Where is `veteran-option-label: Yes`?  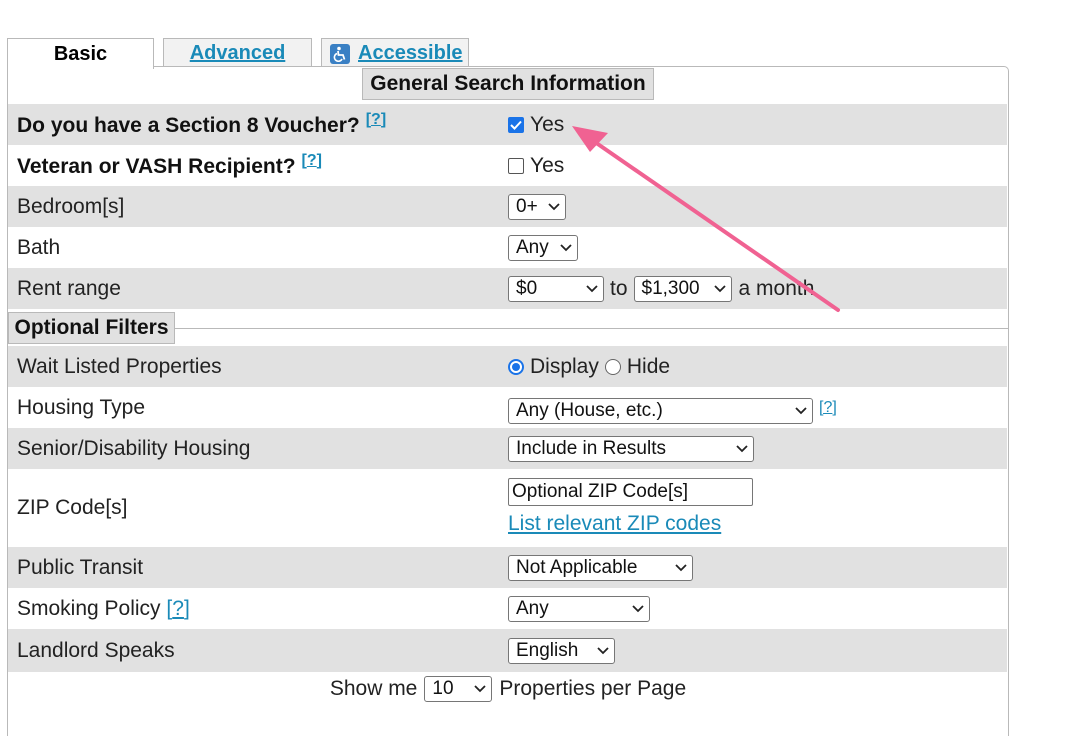
veteran-option-label: Yes is located at coordinates (547, 165).